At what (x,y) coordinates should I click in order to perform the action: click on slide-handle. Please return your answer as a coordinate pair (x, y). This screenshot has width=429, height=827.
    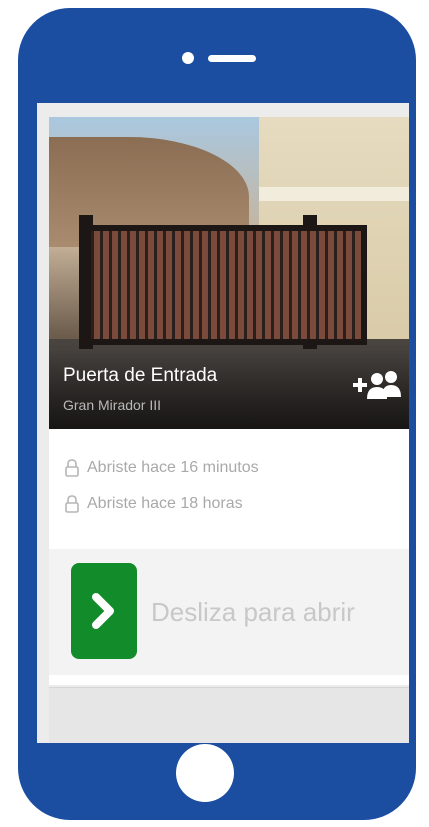
    Looking at the image, I should click on (104, 611).